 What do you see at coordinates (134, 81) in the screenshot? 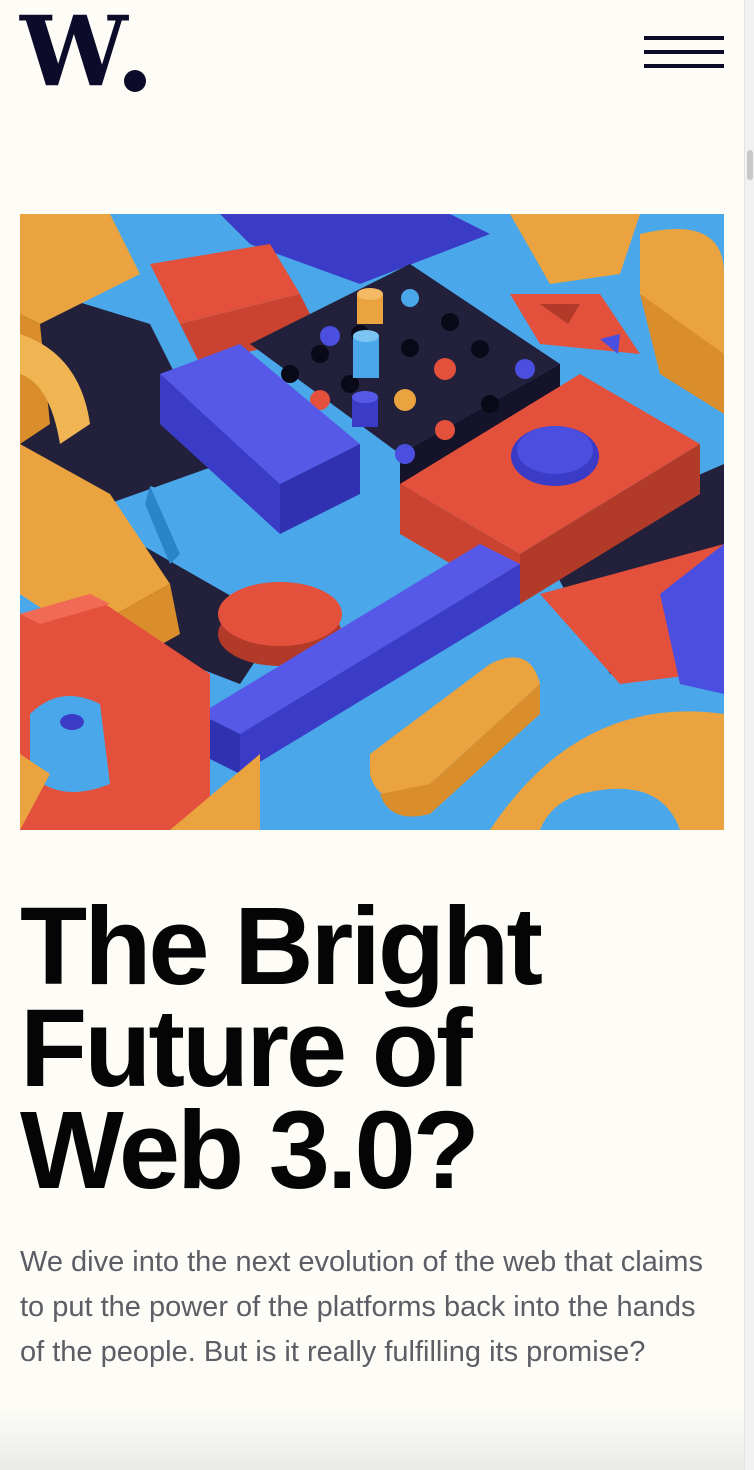
I see `logo-dot` at bounding box center [134, 81].